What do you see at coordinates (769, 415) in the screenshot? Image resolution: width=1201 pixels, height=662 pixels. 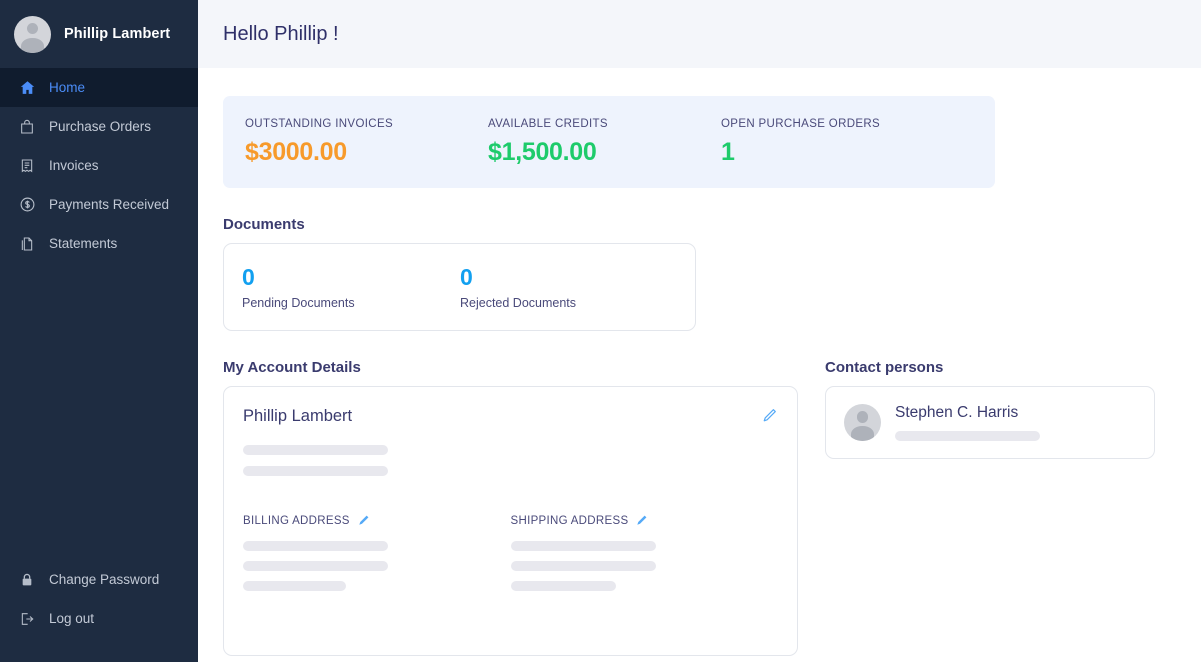 I see `edit-account-pencil-icon` at bounding box center [769, 415].